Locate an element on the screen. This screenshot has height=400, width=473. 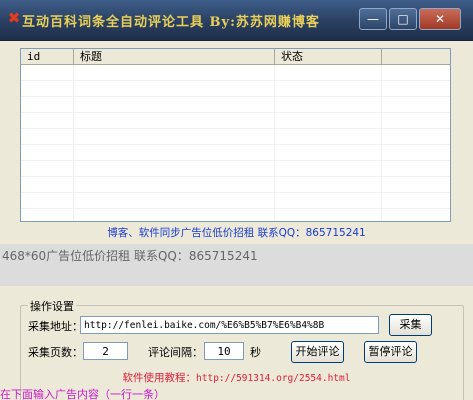
ad-input-hint: 在下面输入广告内容（一行一条） is located at coordinates (82, 394).